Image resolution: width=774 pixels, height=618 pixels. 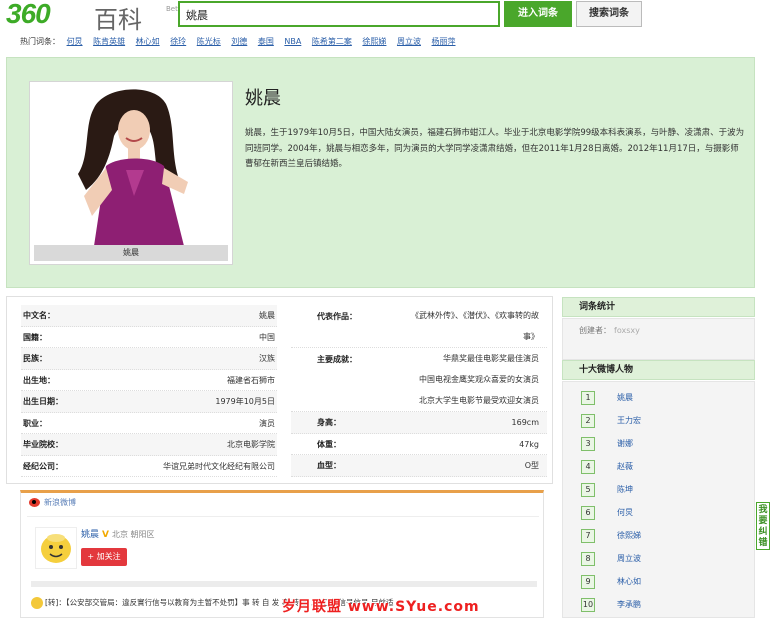 I want to click on creator-line: 创建者： foxsxy, so click(x=658, y=338).